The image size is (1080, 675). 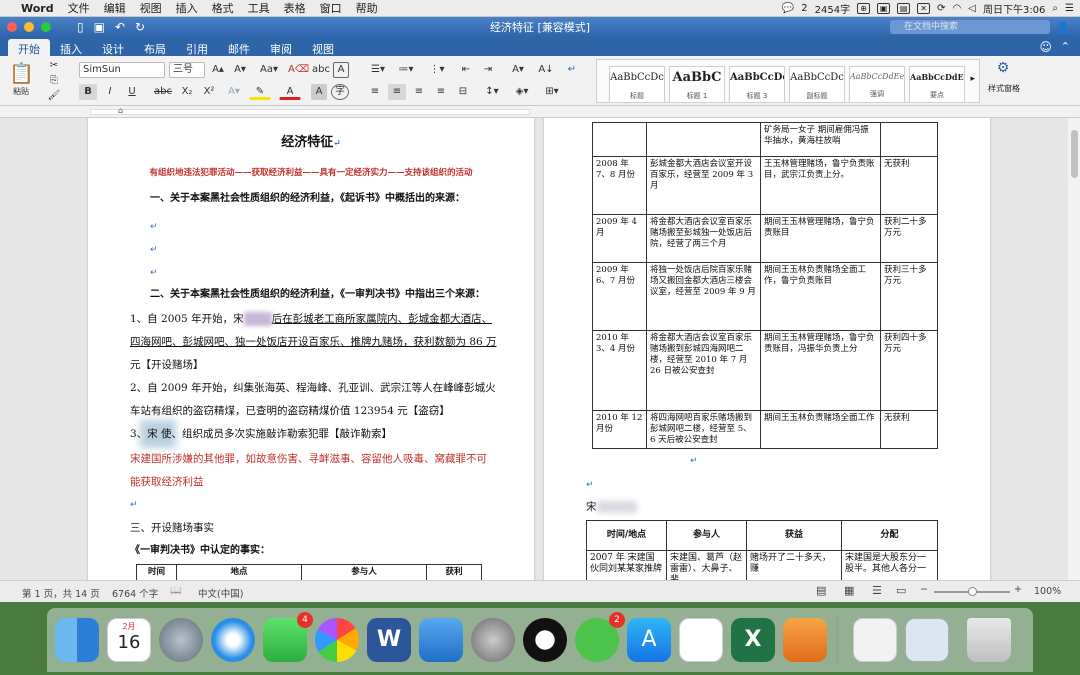 What do you see at coordinates (1069, 8) in the screenshot?
I see `notification-center-icon: ☰` at bounding box center [1069, 8].